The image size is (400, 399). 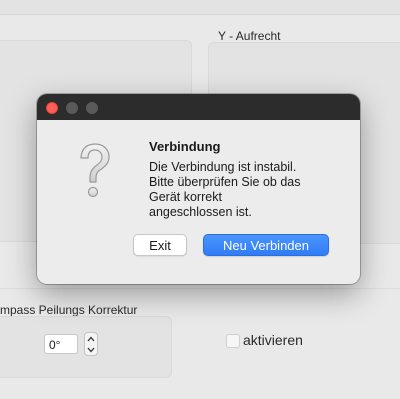 I want to click on reconnect-button: Neu Verbinden, so click(x=266, y=245).